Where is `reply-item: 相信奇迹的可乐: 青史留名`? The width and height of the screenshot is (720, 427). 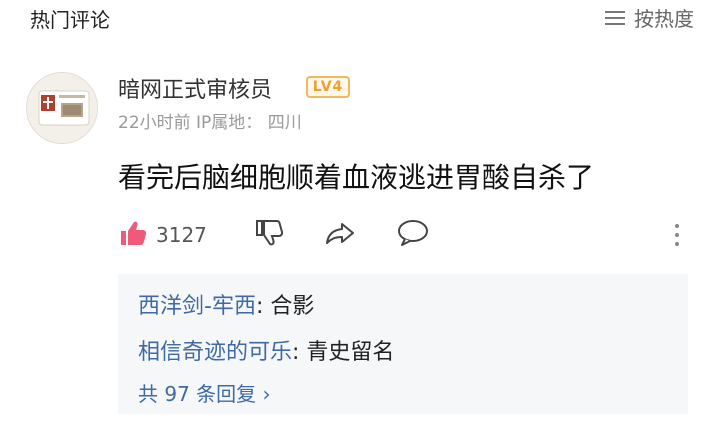 reply-item: 相信奇迹的可乐: 青史留名 is located at coordinates (266, 350).